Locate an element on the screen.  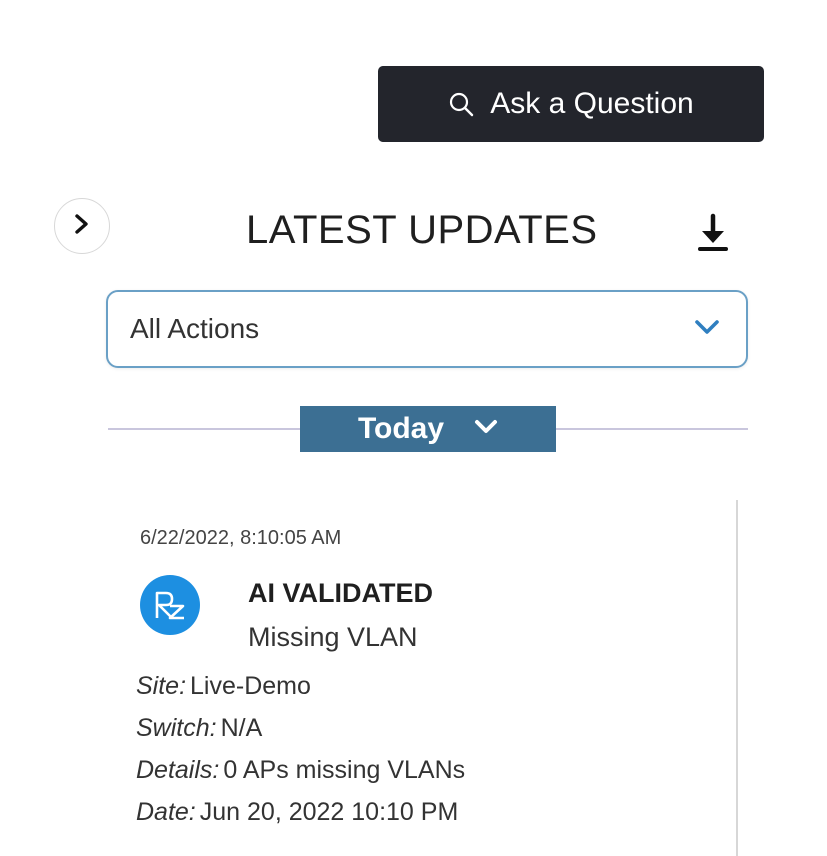
detail-value: 0 APs missing VLANs is located at coordinates (344, 770).